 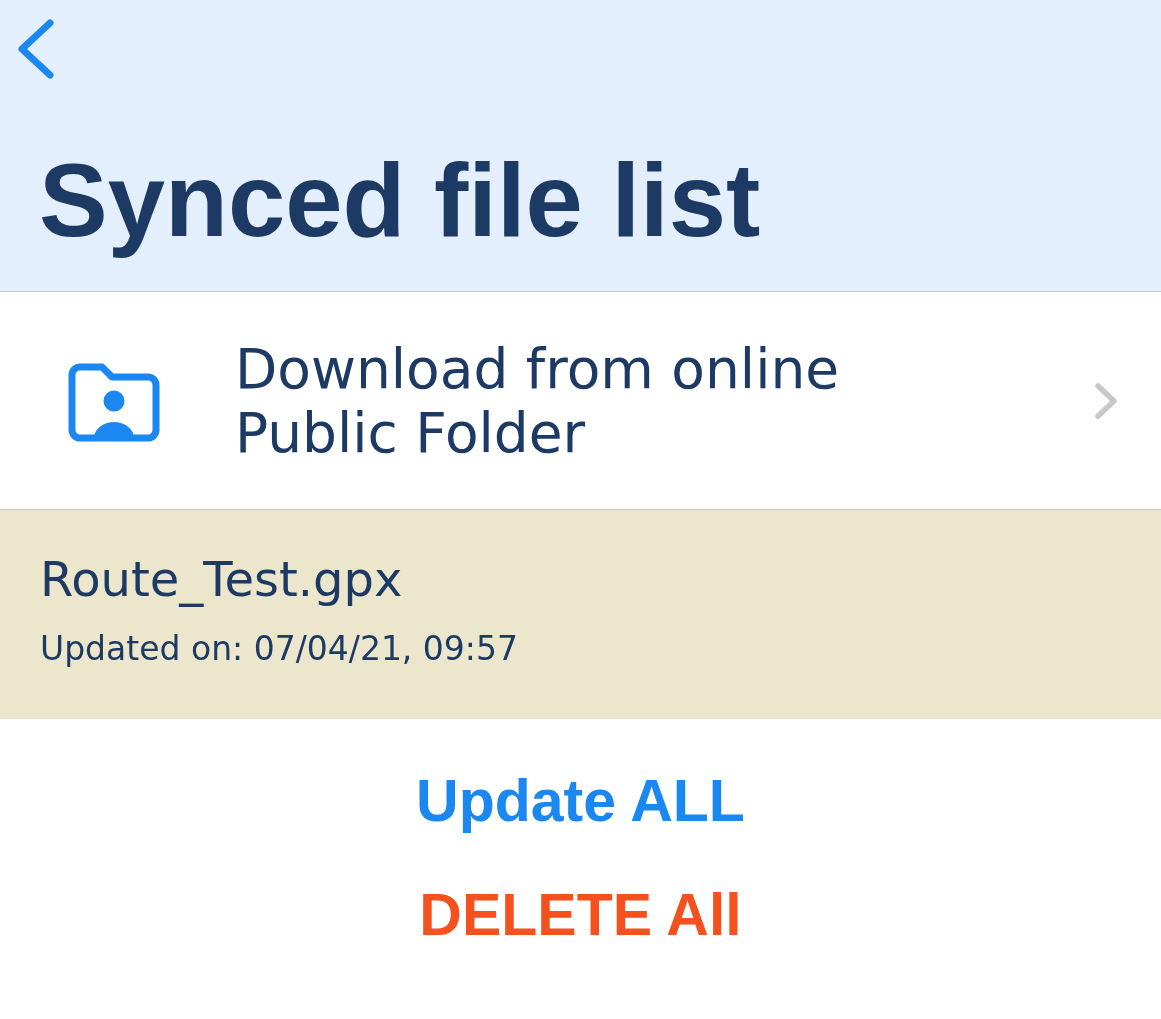 I want to click on file-updated-date: Updated on: 07/04/21, 09:57, so click(x=279, y=649).